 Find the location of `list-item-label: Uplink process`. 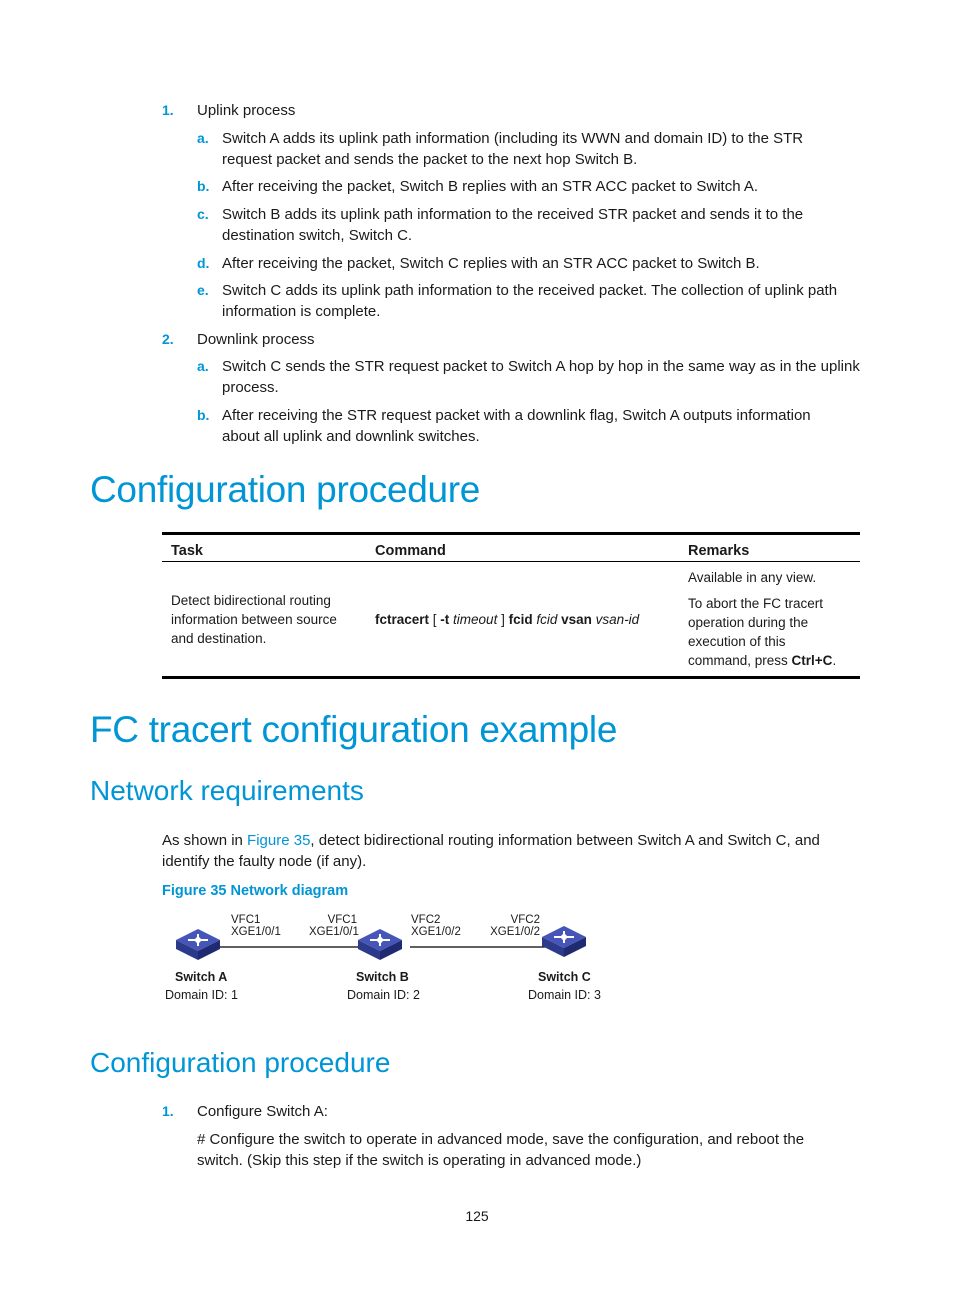

list-item-label: Uplink process is located at coordinates (246, 110).